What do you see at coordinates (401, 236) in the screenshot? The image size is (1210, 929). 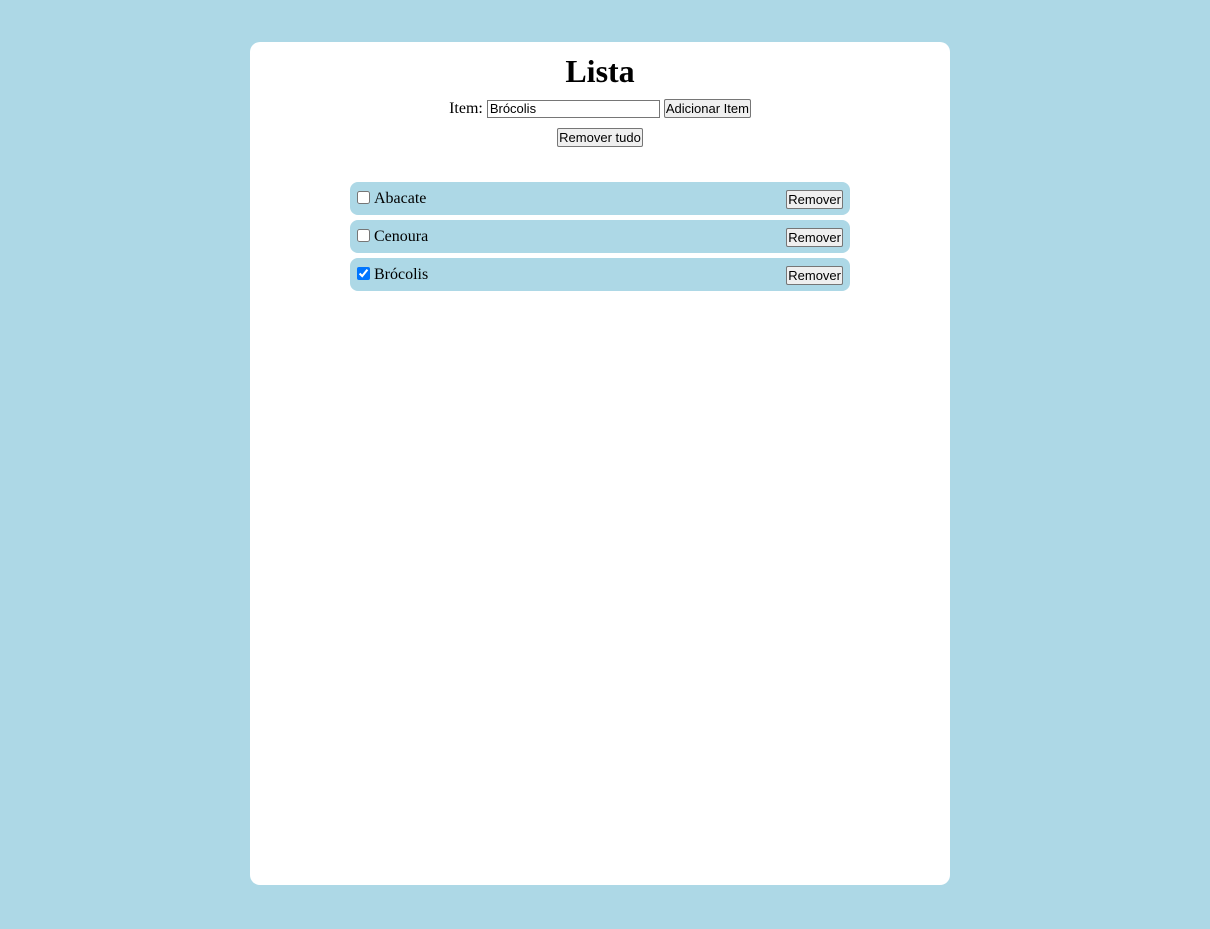 I see `item-label: Cenoura` at bounding box center [401, 236].